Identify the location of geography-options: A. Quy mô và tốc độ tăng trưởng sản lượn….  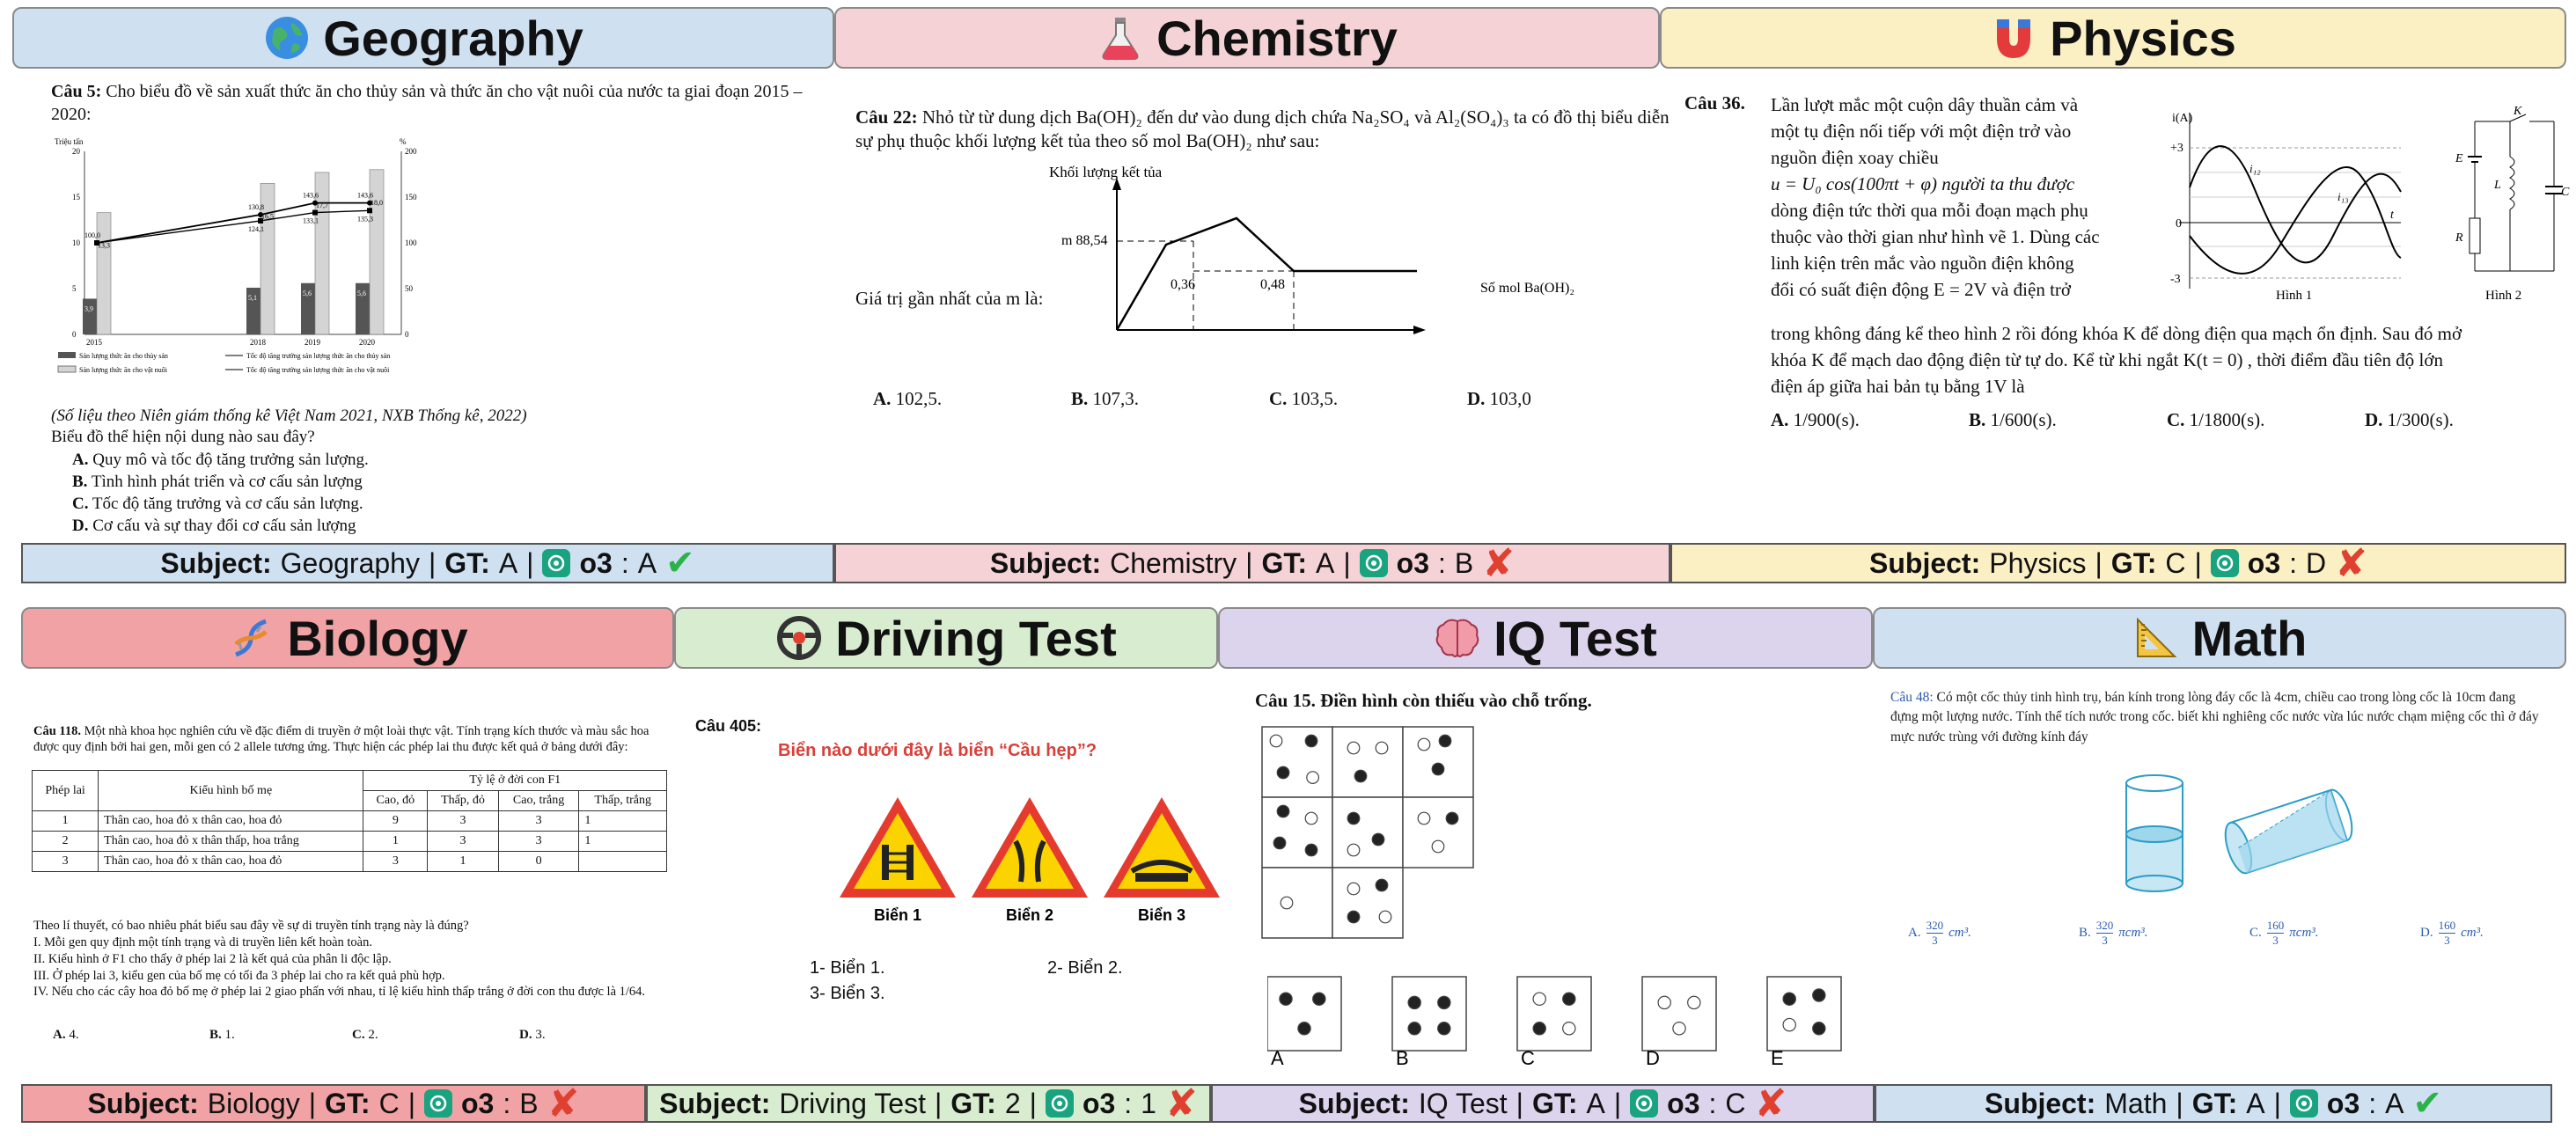
(220, 493).